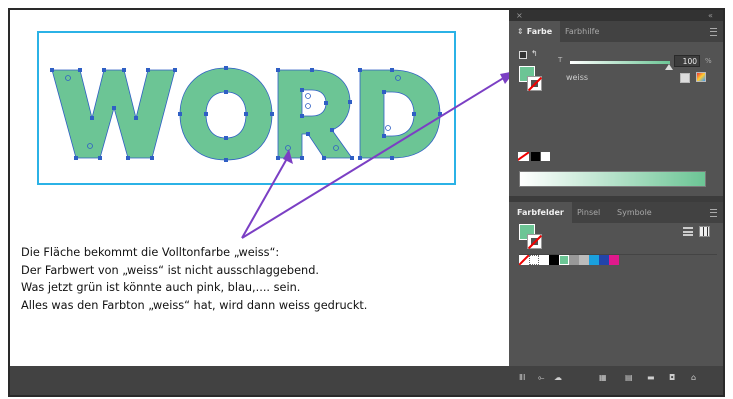 This screenshot has width=733, height=399. What do you see at coordinates (520, 31) in the screenshot?
I see `expand-icon: ⇕` at bounding box center [520, 31].